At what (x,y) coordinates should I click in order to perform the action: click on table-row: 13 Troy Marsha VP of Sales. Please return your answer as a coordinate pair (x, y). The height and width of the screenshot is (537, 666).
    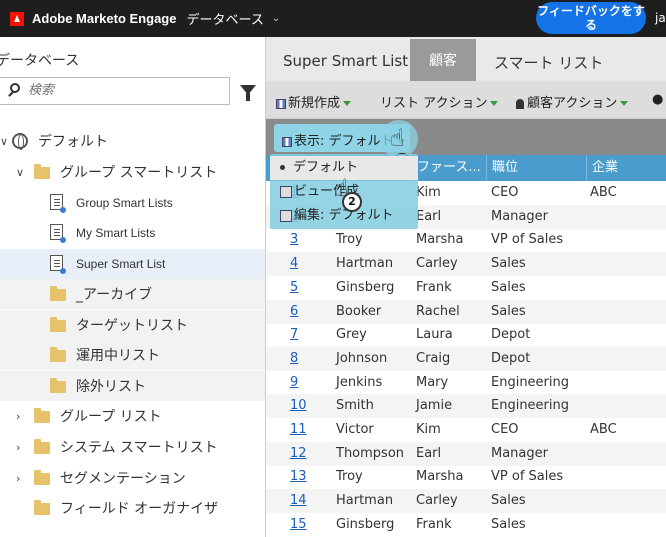
    Looking at the image, I should click on (466, 477).